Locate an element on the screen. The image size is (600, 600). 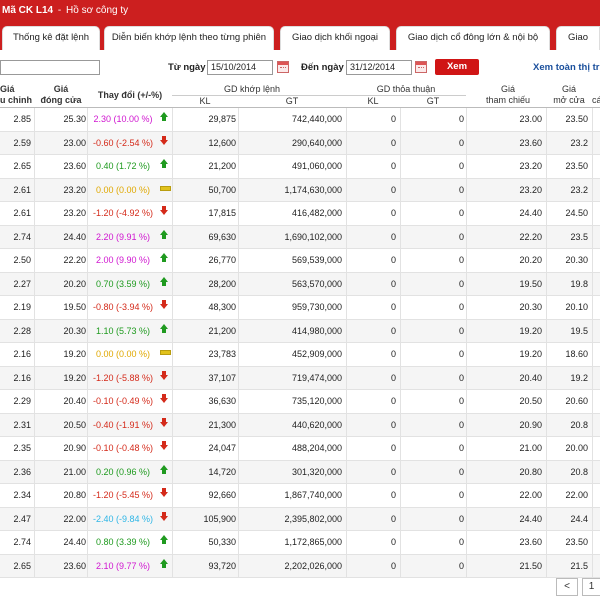
cell-kl: 50,330 is located at coordinates (222, 542).